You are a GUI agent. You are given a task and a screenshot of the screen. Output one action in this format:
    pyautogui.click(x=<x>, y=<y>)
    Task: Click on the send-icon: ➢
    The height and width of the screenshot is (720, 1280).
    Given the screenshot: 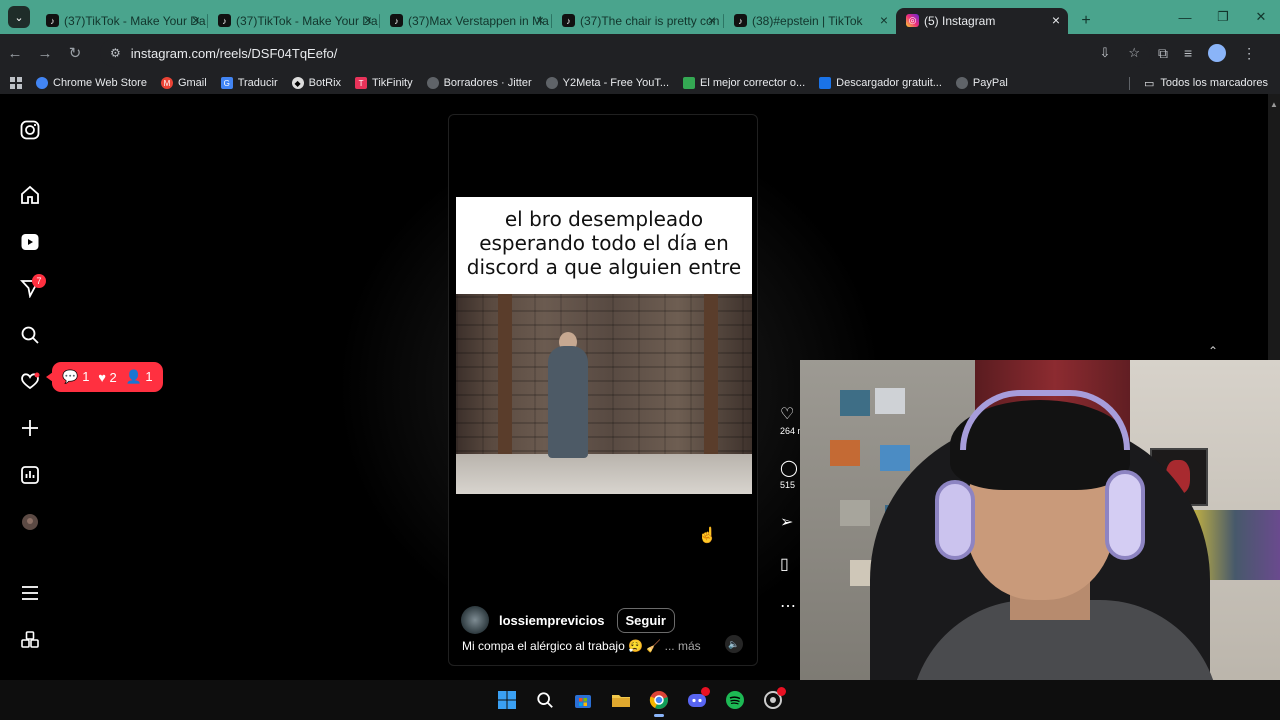 What is the action you would take?
    pyautogui.click(x=787, y=522)
    